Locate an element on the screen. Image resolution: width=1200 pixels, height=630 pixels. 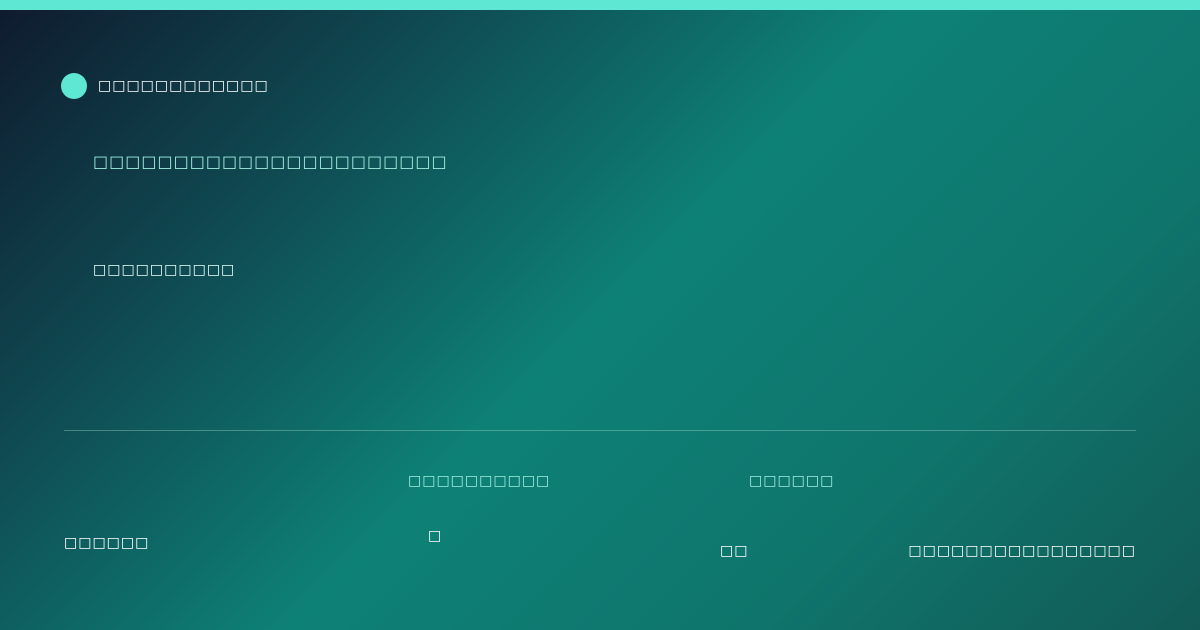
stat-label: □□□□□□ is located at coordinates (792, 481).